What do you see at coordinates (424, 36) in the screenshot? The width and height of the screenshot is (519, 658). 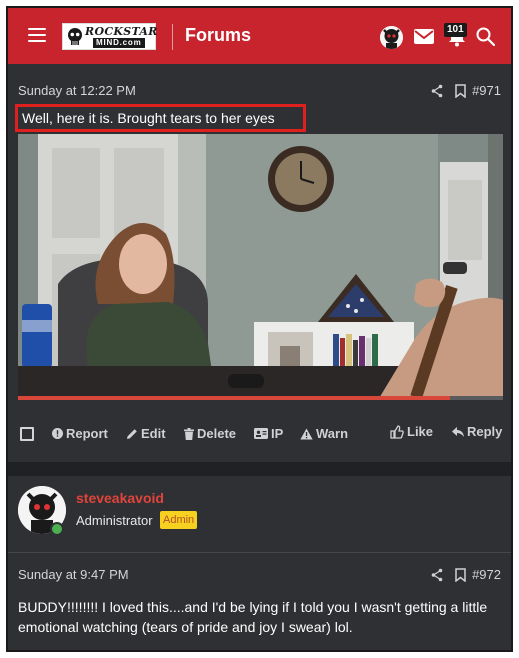 I see `mail-icon` at bounding box center [424, 36].